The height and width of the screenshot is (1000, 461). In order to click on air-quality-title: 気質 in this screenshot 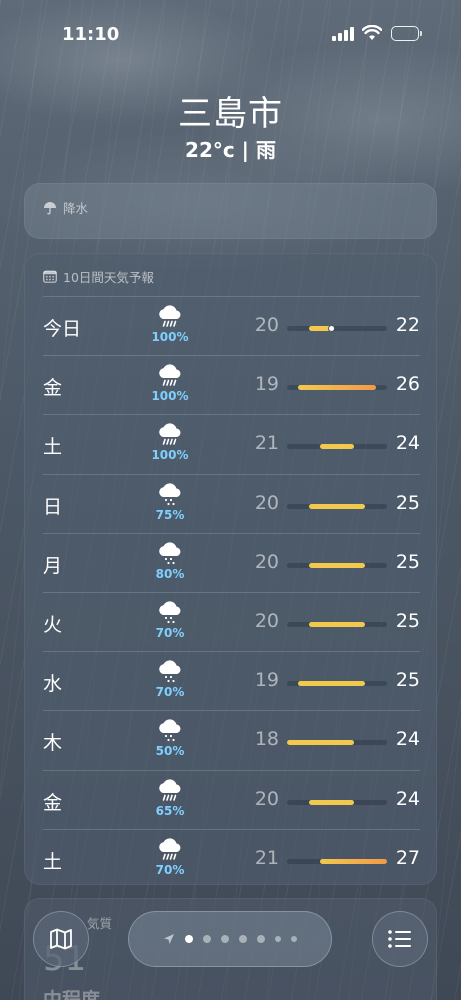, I will do `click(100, 923)`.